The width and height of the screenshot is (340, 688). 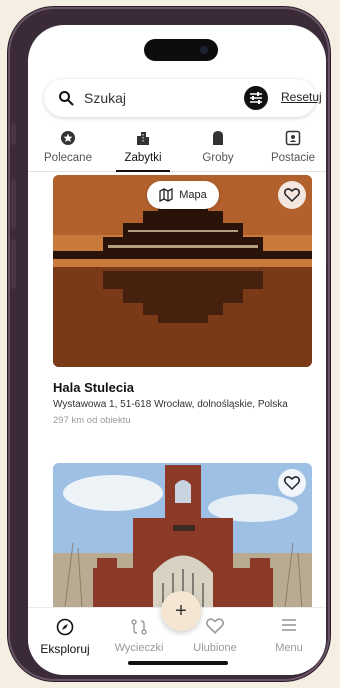 I want to click on map-icon, so click(x=166, y=195).